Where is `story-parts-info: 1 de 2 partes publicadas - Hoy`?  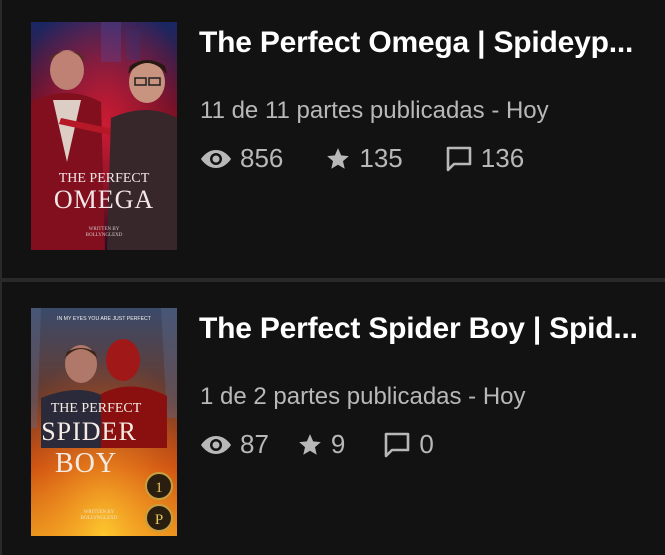
story-parts-info: 1 de 2 partes publicadas - Hoy is located at coordinates (363, 396).